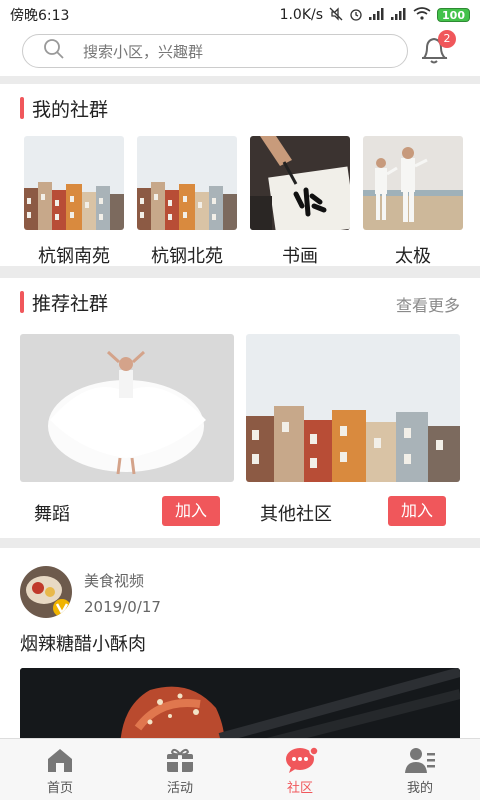 The image size is (480, 800). I want to click on mute-icon, so click(336, 15).